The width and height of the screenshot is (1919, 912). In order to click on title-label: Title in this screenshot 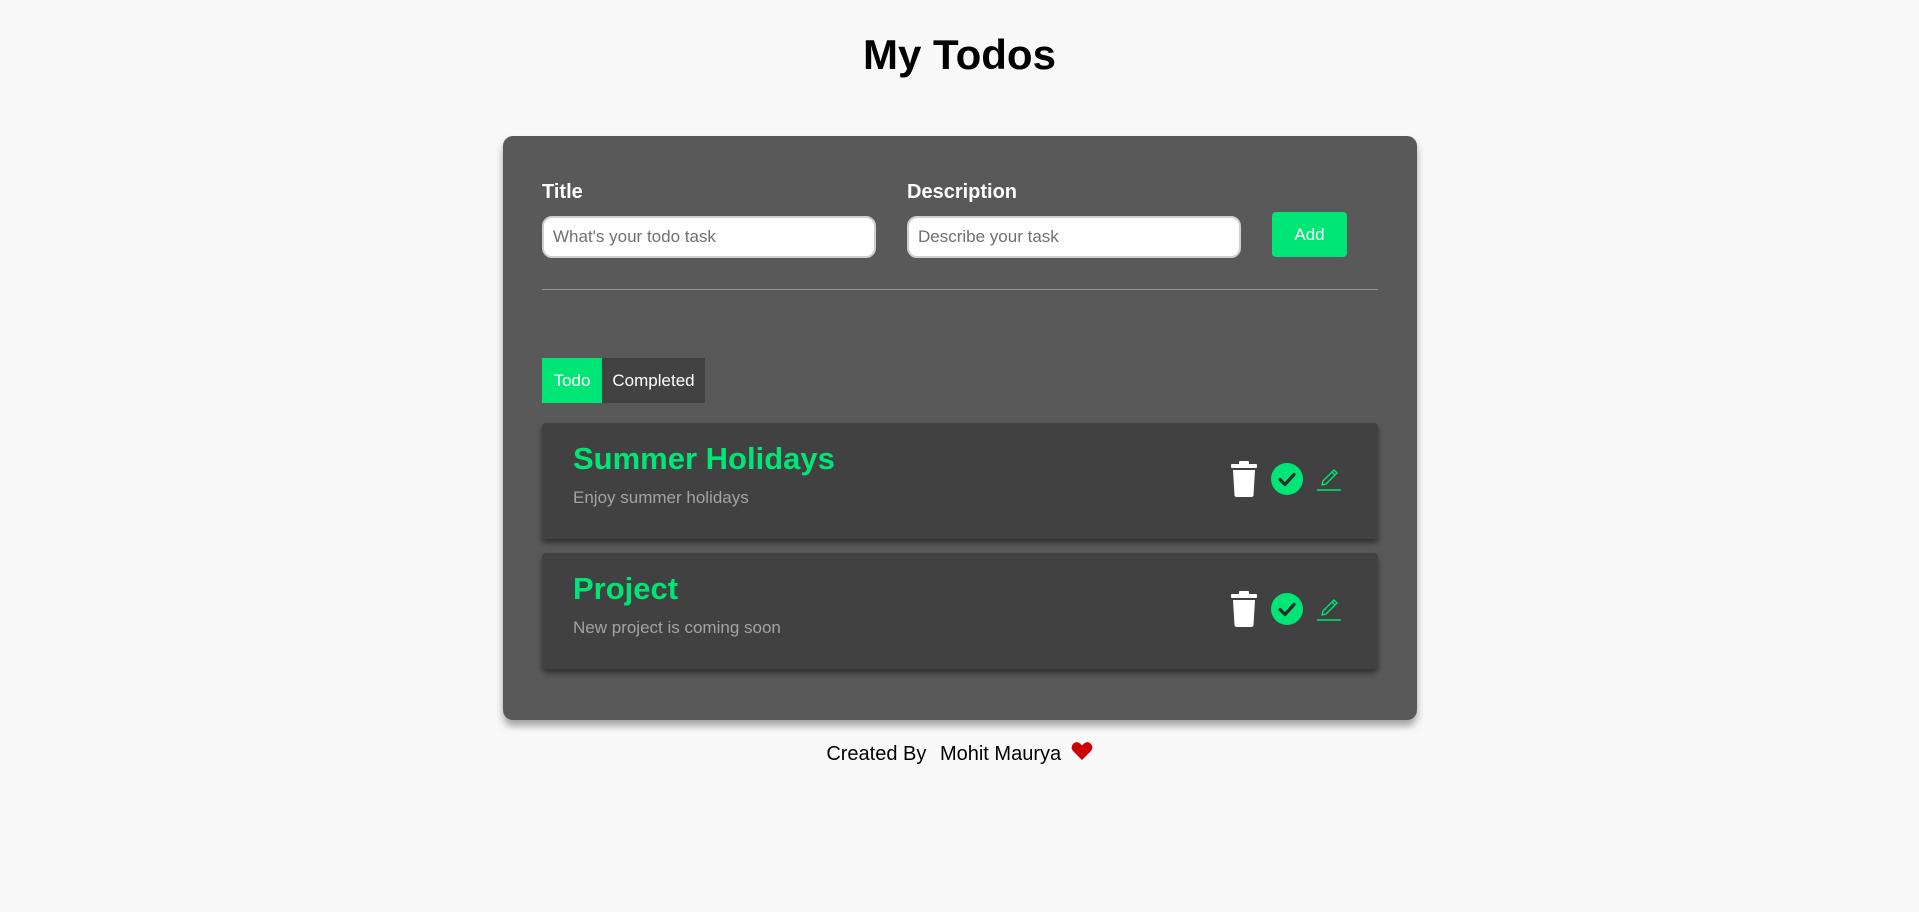, I will do `click(562, 192)`.